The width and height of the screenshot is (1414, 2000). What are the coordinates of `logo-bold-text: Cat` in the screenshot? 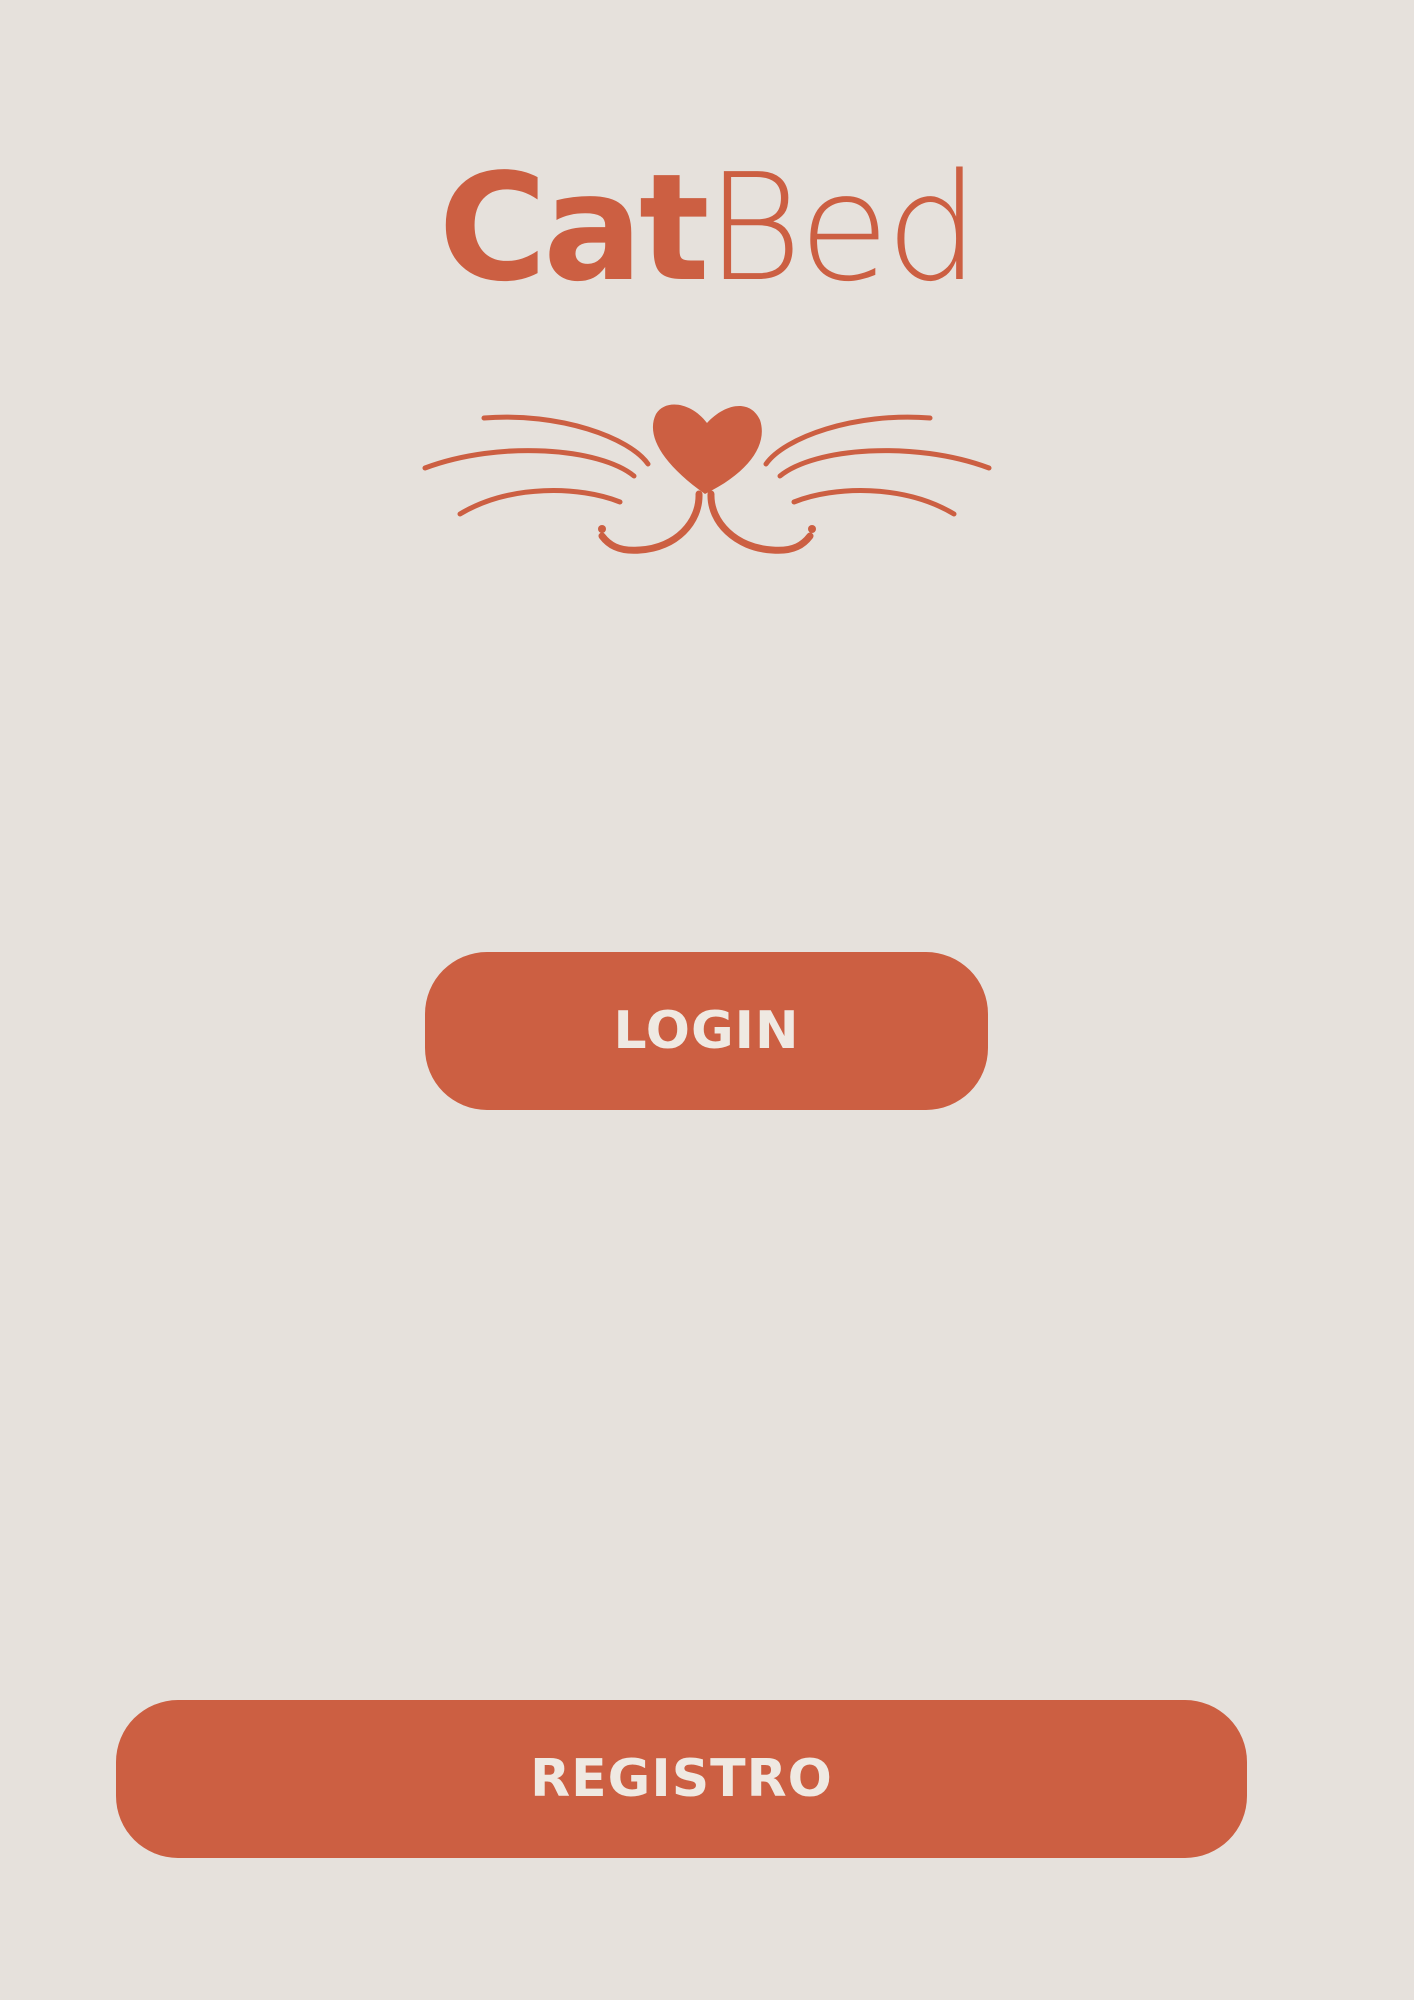 It's located at (573, 228).